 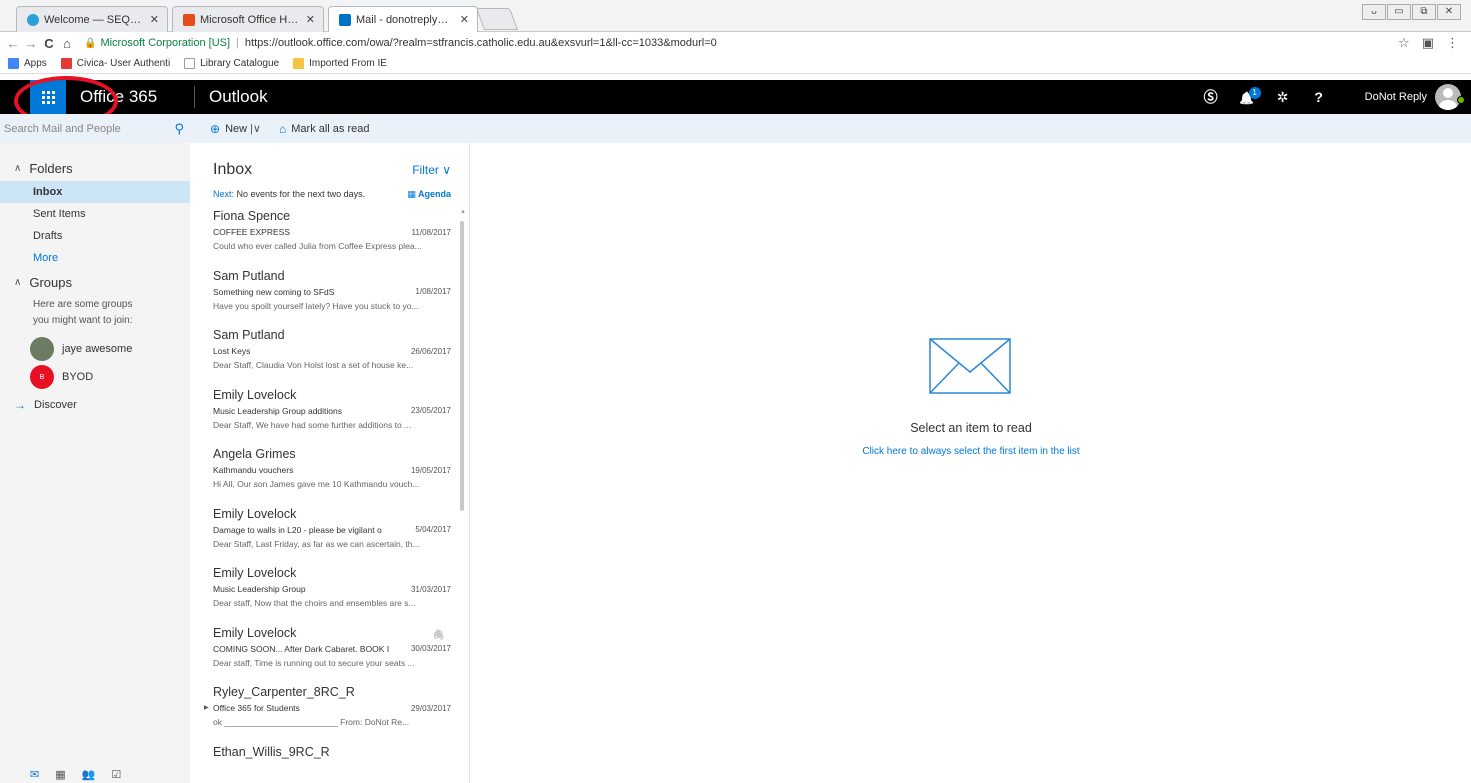 What do you see at coordinates (971, 428) in the screenshot?
I see `empty-reading-title: Select an item to read` at bounding box center [971, 428].